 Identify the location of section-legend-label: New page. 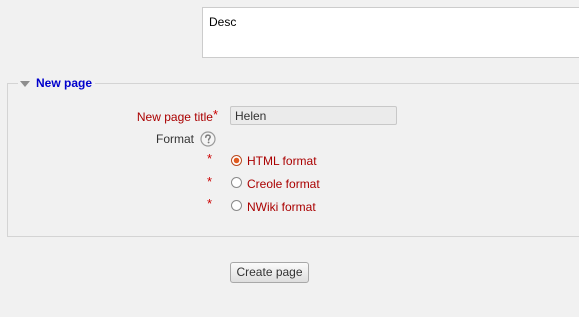
(64, 83).